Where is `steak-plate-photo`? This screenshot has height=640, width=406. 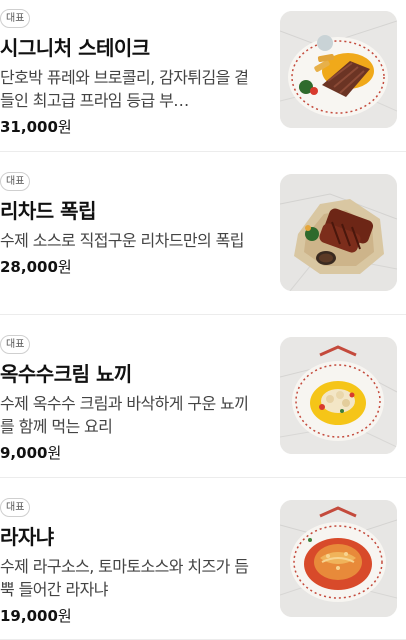
steak-plate-photo is located at coordinates (338, 69).